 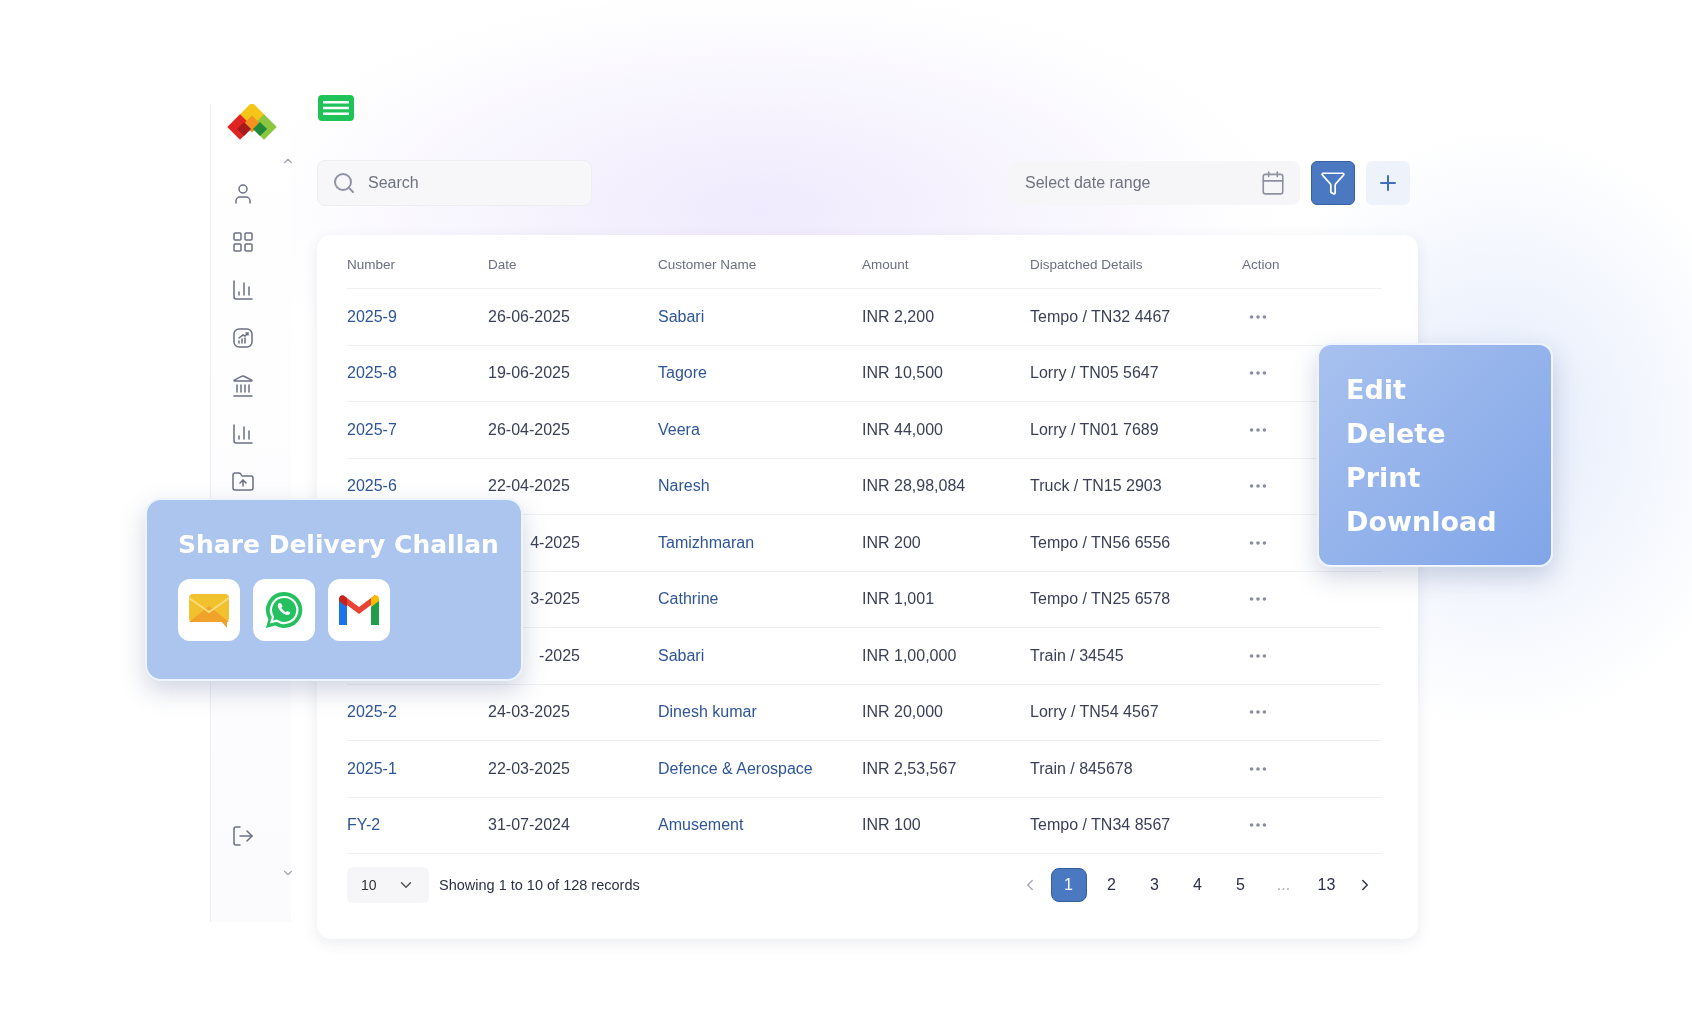 I want to click on table-cell: INR 100, so click(x=891, y=825).